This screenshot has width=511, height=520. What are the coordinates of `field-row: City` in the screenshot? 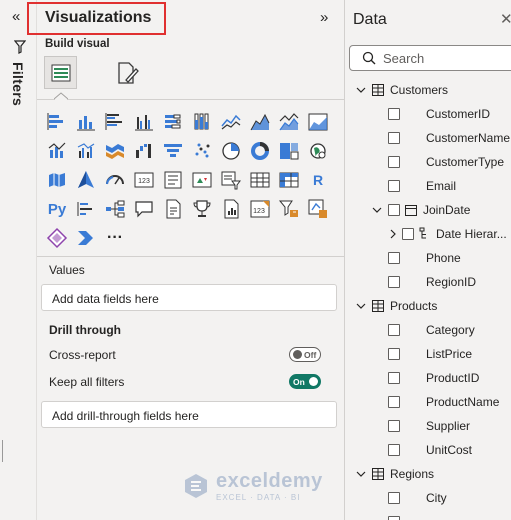 It's located at (417, 498).